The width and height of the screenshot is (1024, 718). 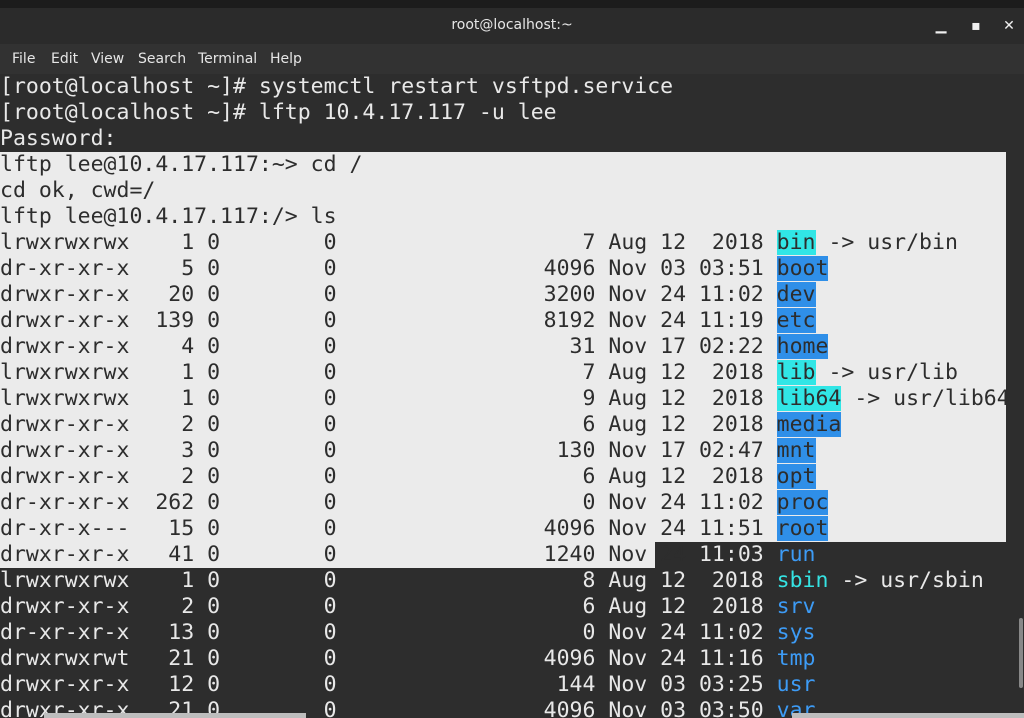 I want to click on menu-view: View, so click(x=107, y=59).